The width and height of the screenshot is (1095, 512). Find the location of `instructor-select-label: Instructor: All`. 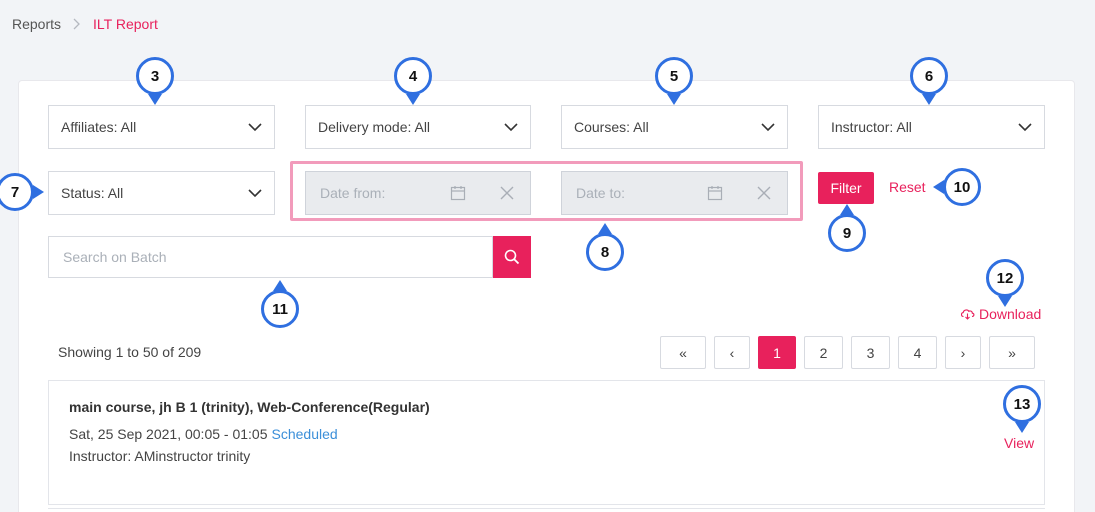

instructor-select-label: Instructor: All is located at coordinates (871, 127).